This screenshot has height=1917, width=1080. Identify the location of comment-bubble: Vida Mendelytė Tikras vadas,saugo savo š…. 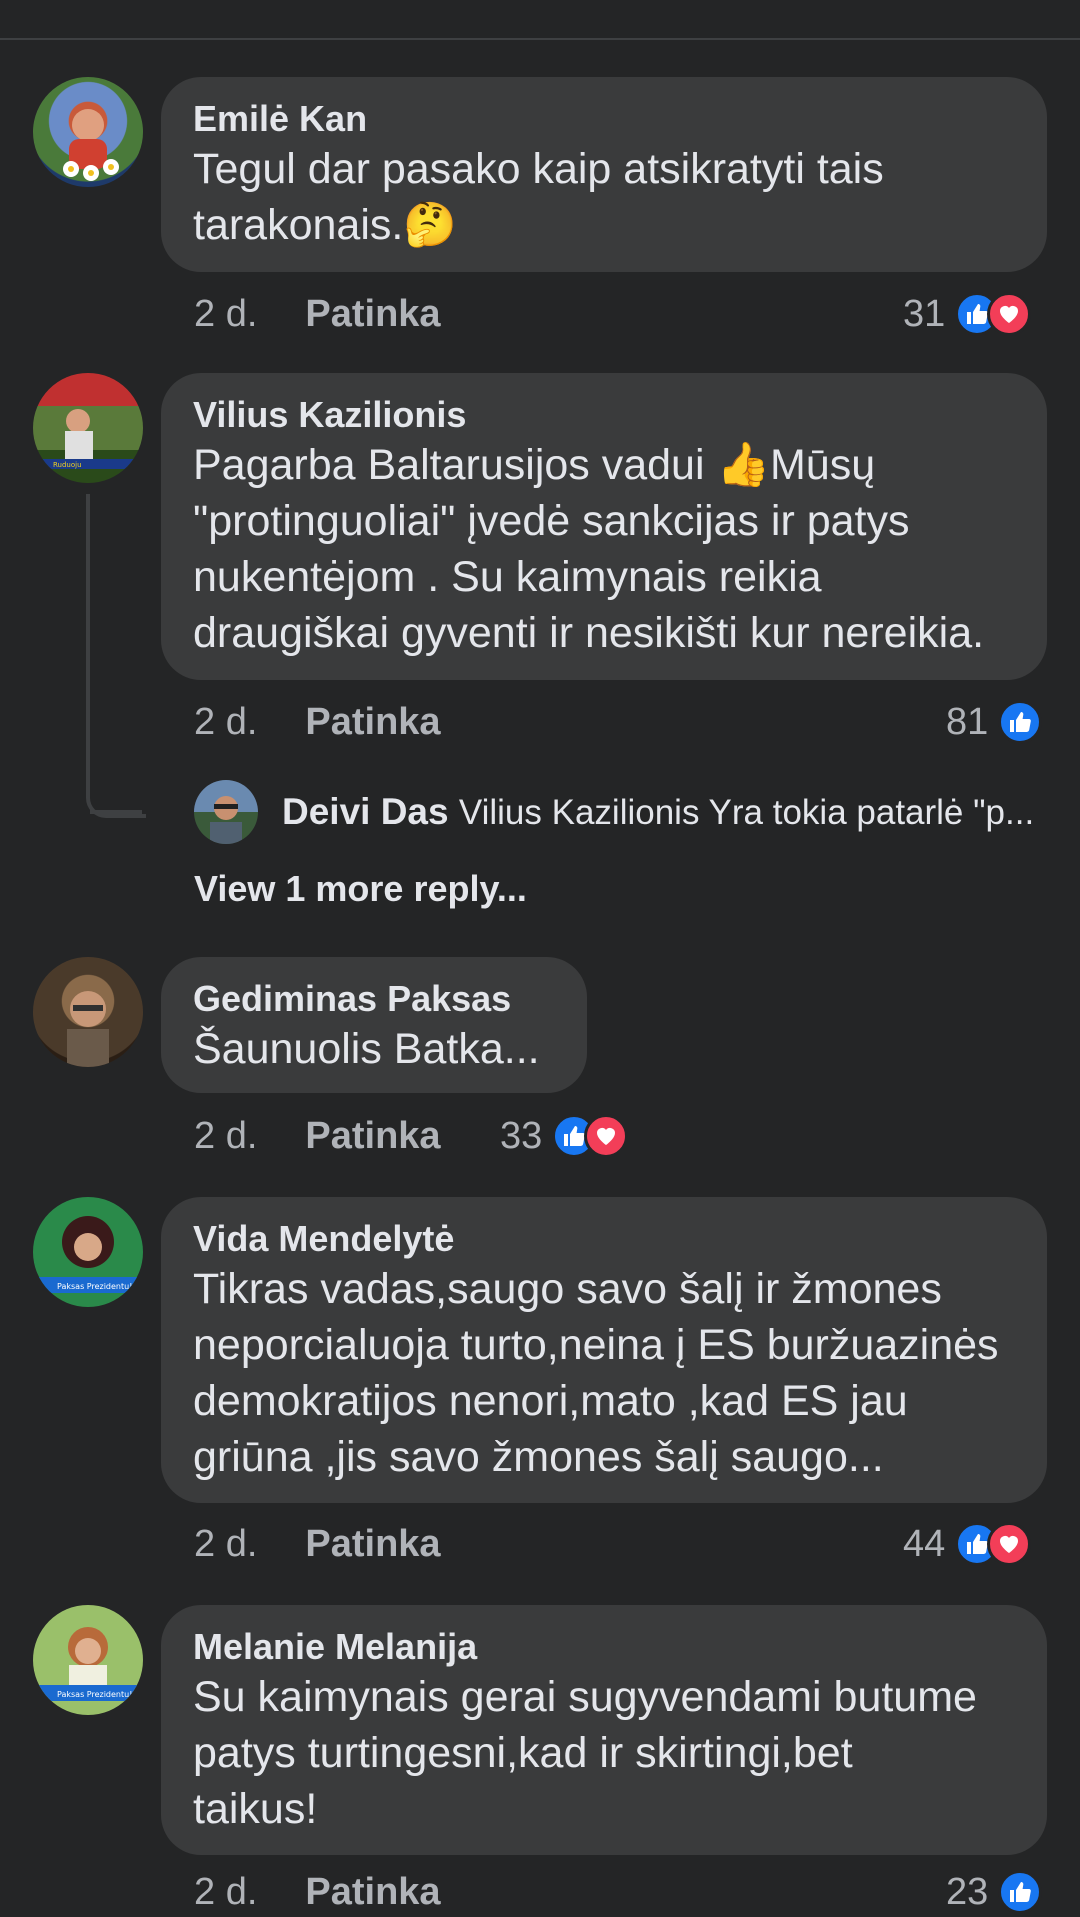
(604, 1350).